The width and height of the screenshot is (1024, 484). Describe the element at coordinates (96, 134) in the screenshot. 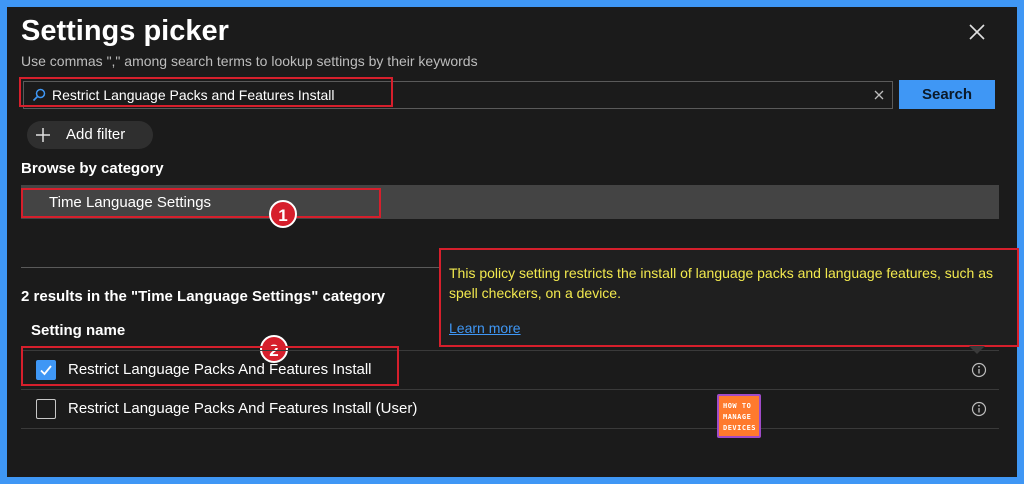

I see `add-filter-label: Add filter` at that location.